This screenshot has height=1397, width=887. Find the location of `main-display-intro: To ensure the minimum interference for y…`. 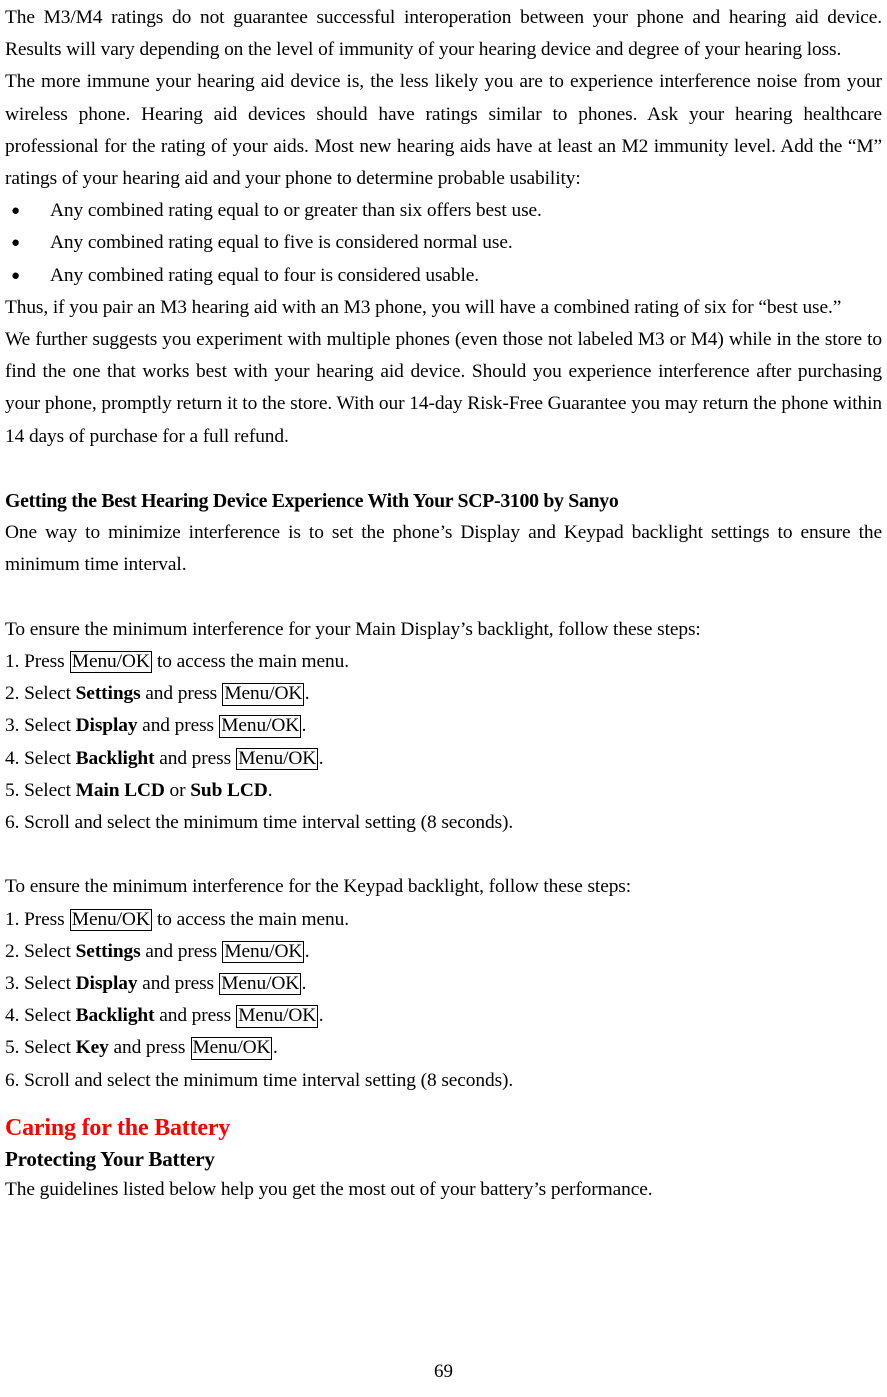

main-display-intro: To ensure the minimum interference for y… is located at coordinates (353, 629).